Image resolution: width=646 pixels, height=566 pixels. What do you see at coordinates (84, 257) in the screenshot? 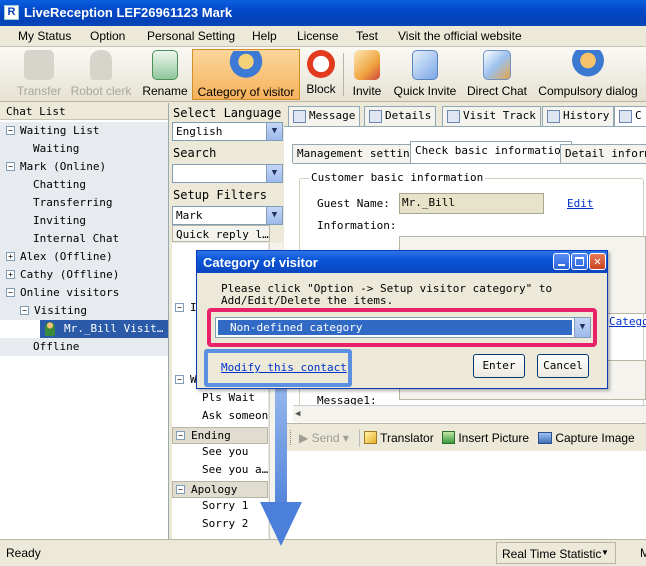
I see `tree-item-alex-offline: + Alex (Offline)` at bounding box center [84, 257].